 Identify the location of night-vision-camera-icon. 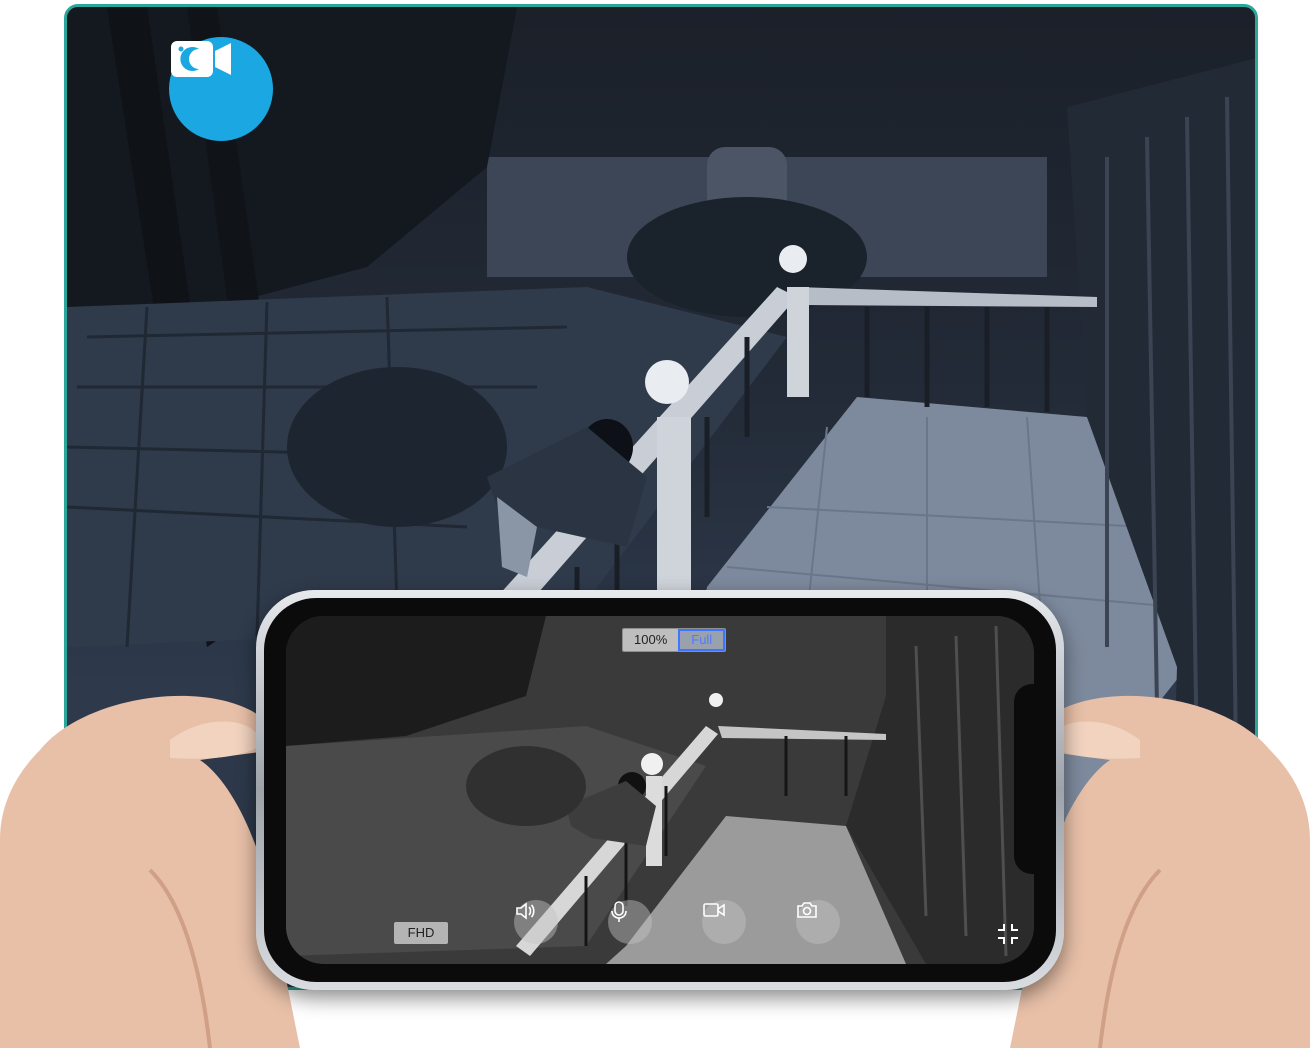
(201, 59).